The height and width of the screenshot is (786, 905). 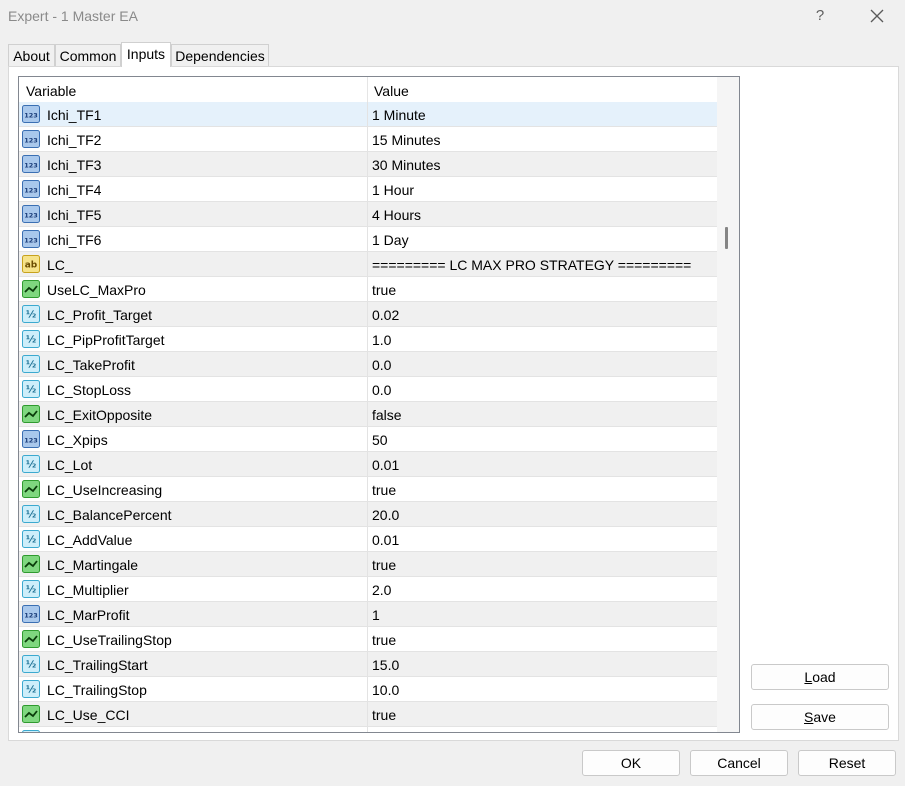 What do you see at coordinates (106, 340) in the screenshot?
I see `variable-name: LC_PipProfitTarget` at bounding box center [106, 340].